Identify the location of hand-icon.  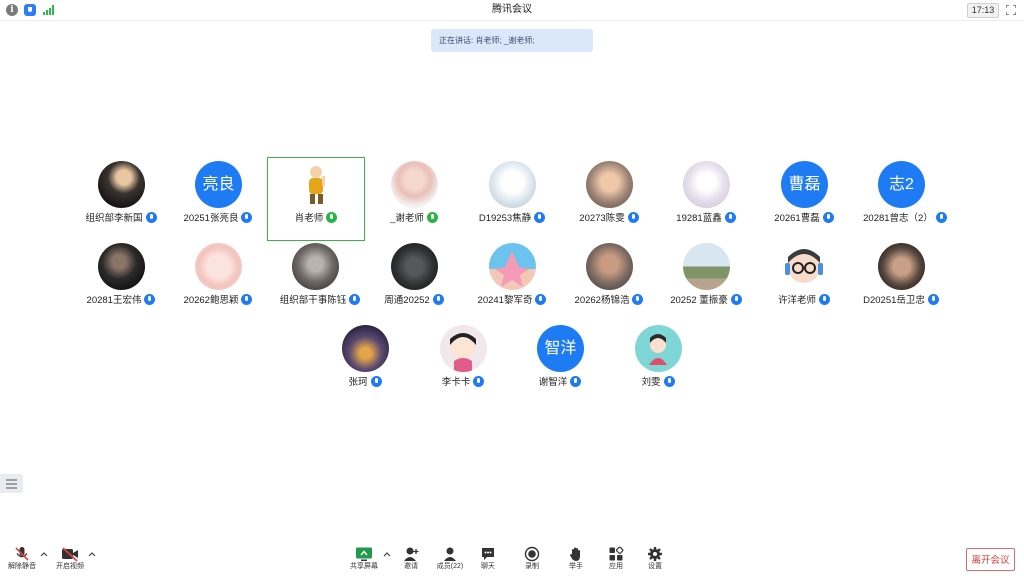
(575, 554).